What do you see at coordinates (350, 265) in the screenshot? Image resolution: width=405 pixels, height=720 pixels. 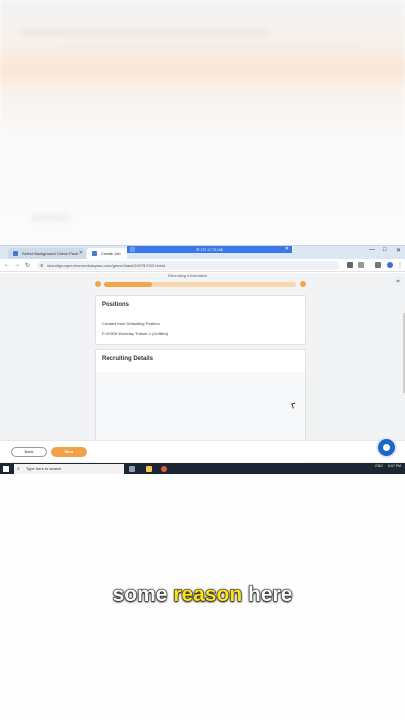 I see `extension-icon` at bounding box center [350, 265].